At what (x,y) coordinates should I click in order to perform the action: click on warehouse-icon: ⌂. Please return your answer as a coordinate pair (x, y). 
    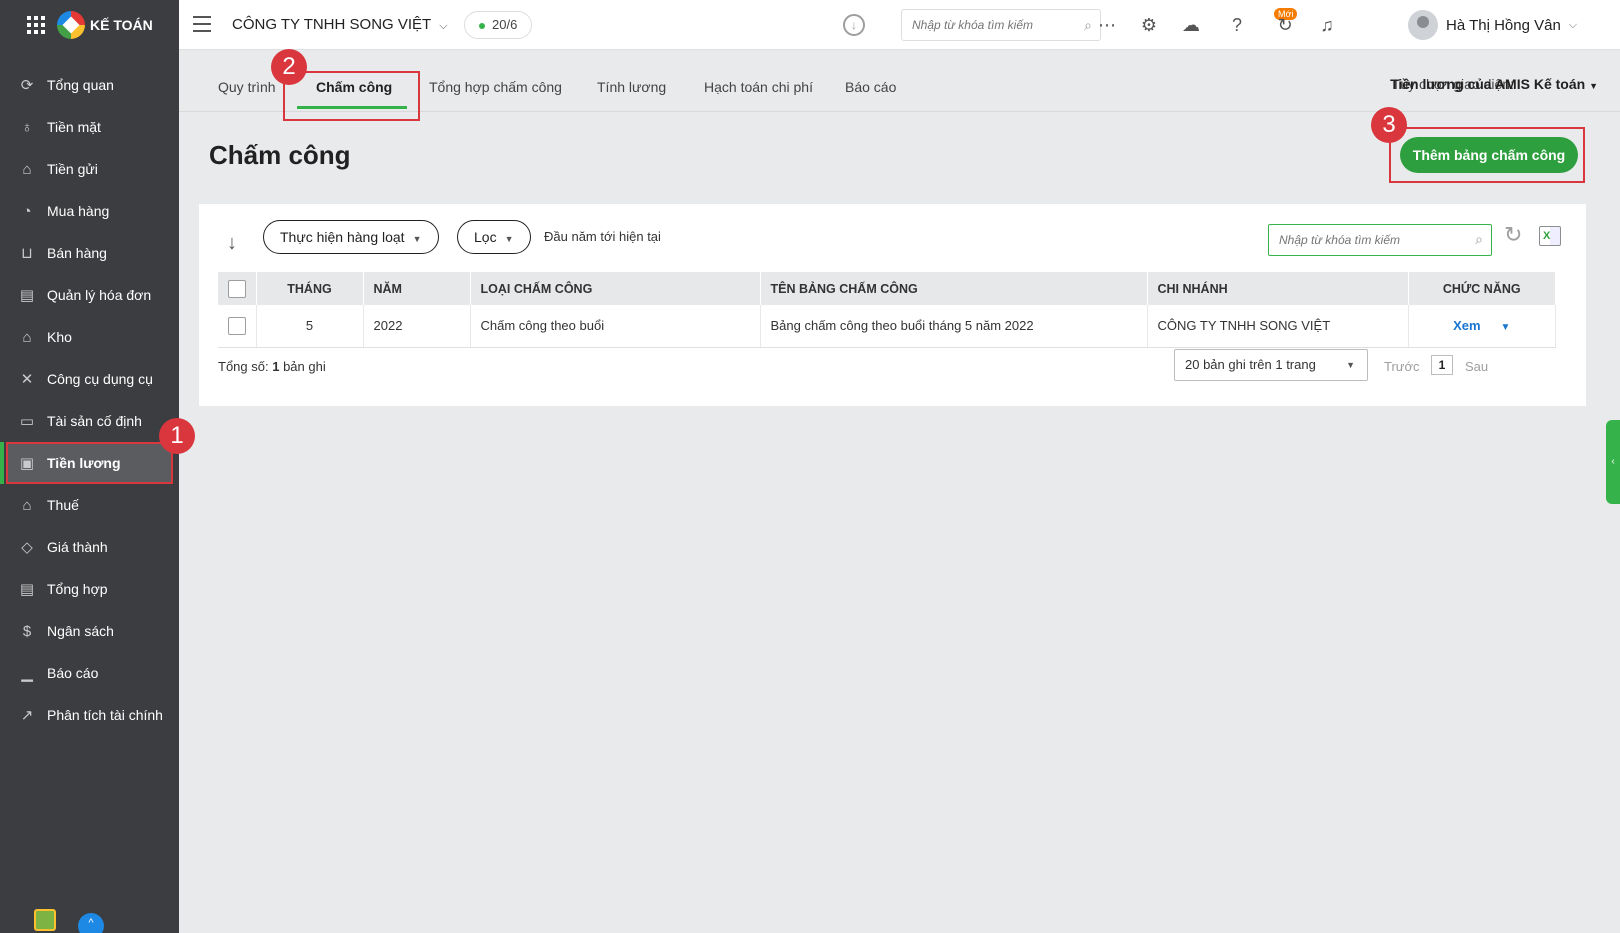
    Looking at the image, I should click on (27, 337).